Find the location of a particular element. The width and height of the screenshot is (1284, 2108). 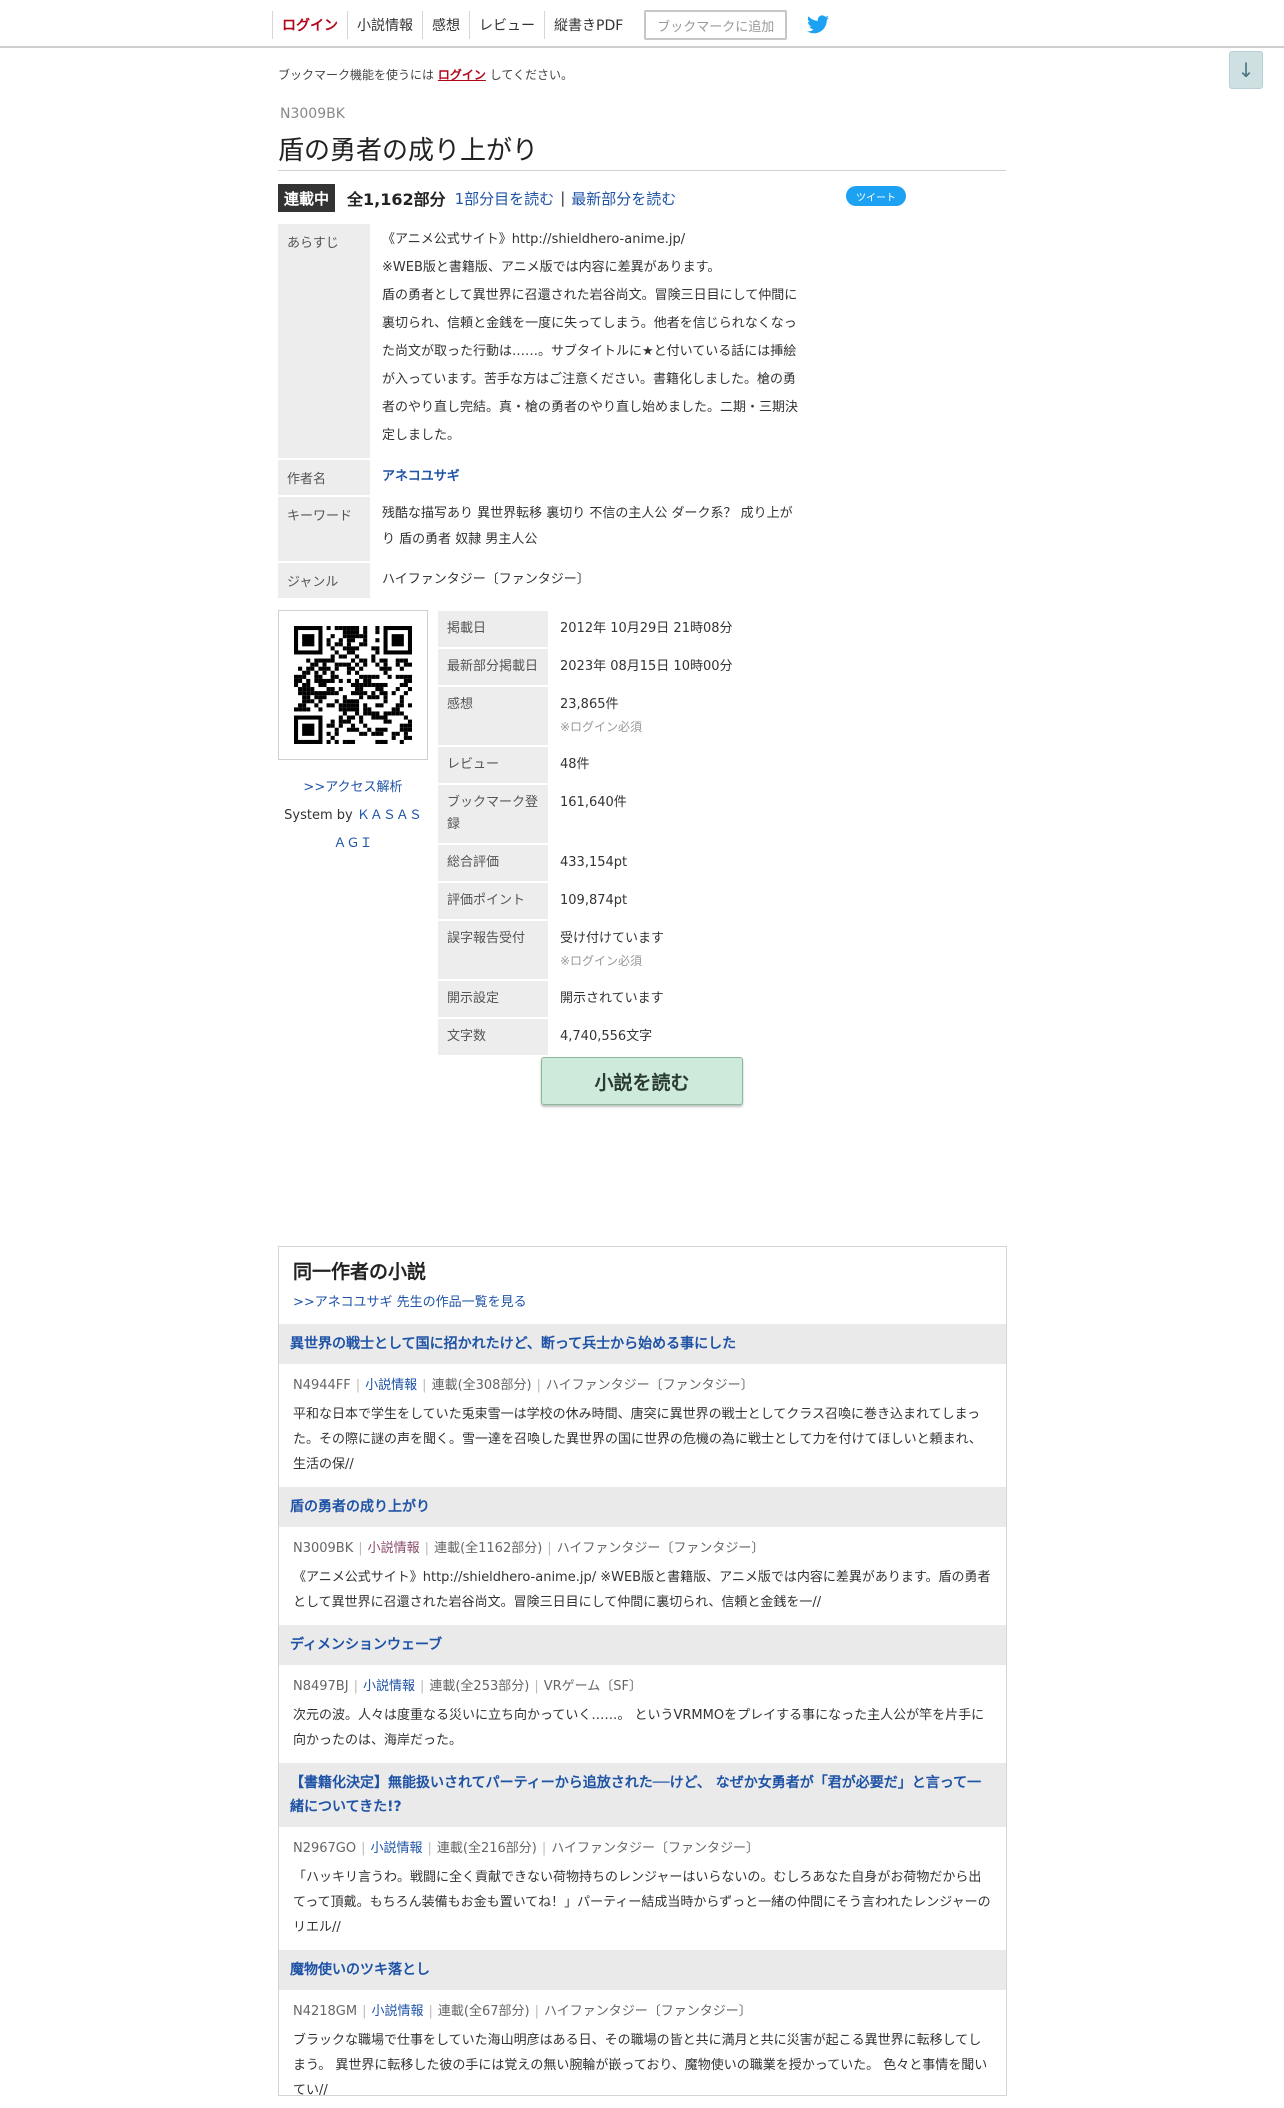

scroll-down-button: ↓ is located at coordinates (1246, 70).